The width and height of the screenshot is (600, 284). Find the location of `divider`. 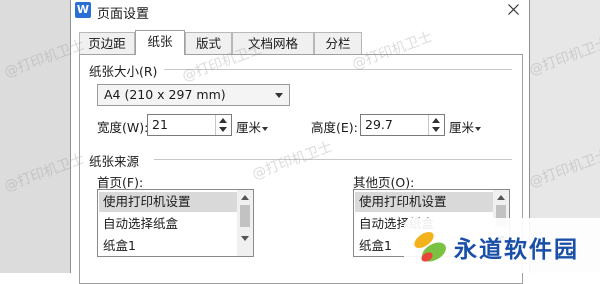

divider is located at coordinates (333, 159).